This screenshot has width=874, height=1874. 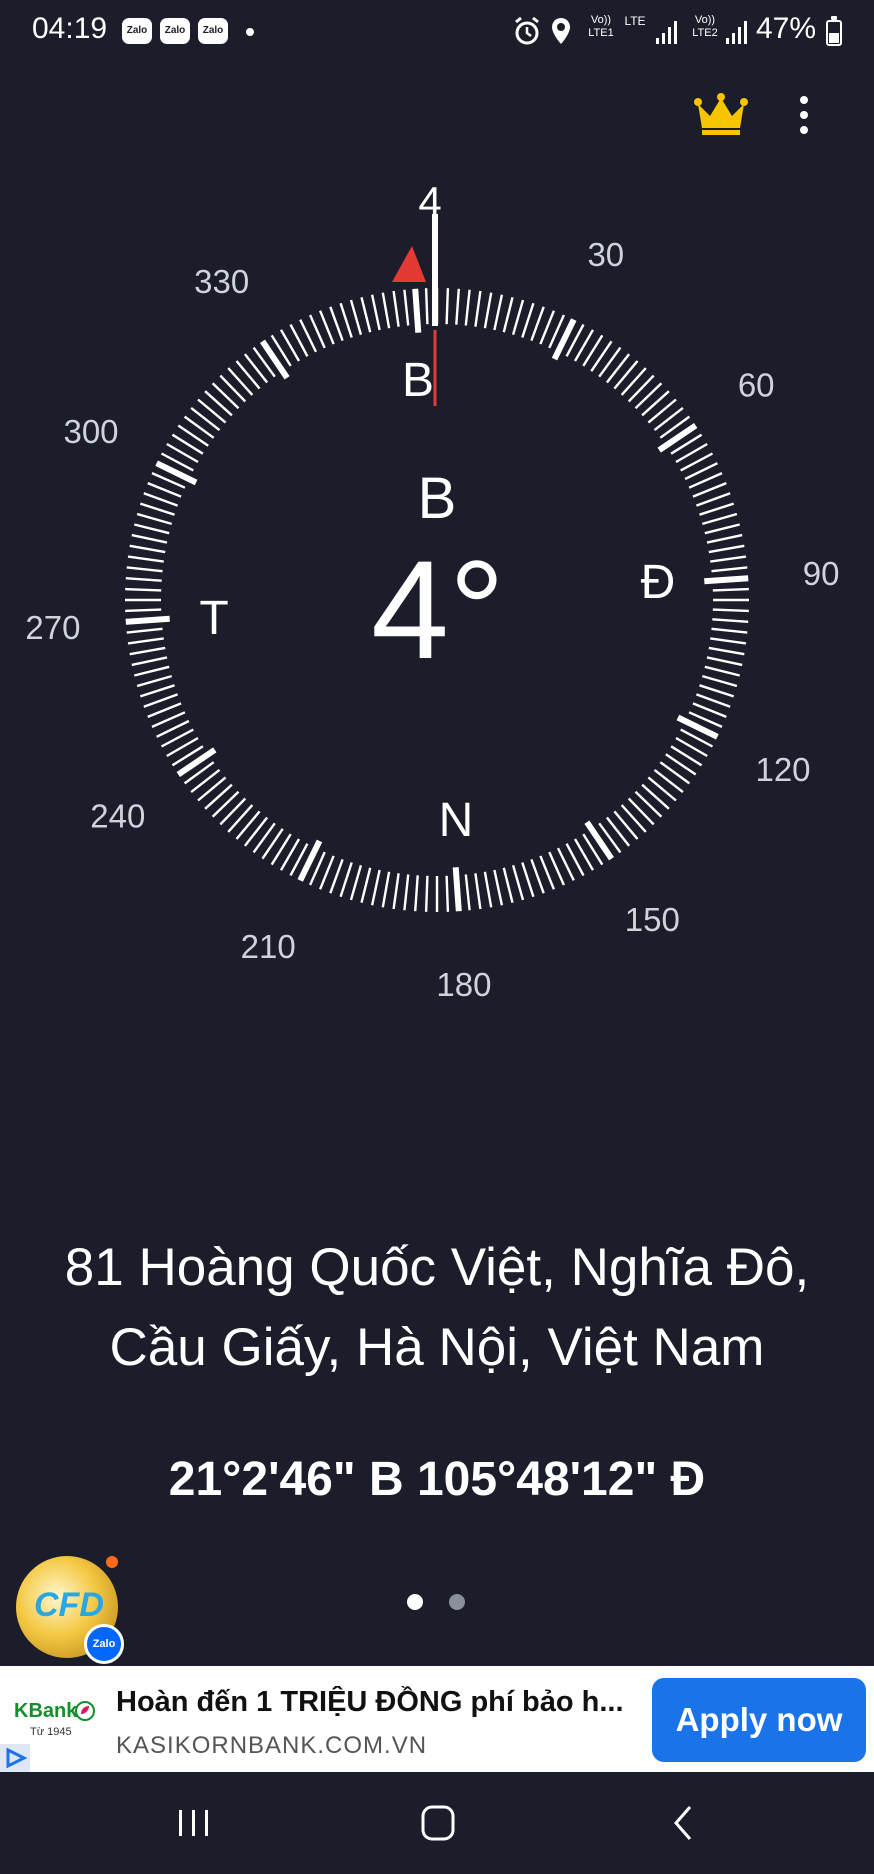 What do you see at coordinates (834, 31) in the screenshot?
I see `battery-icon` at bounding box center [834, 31].